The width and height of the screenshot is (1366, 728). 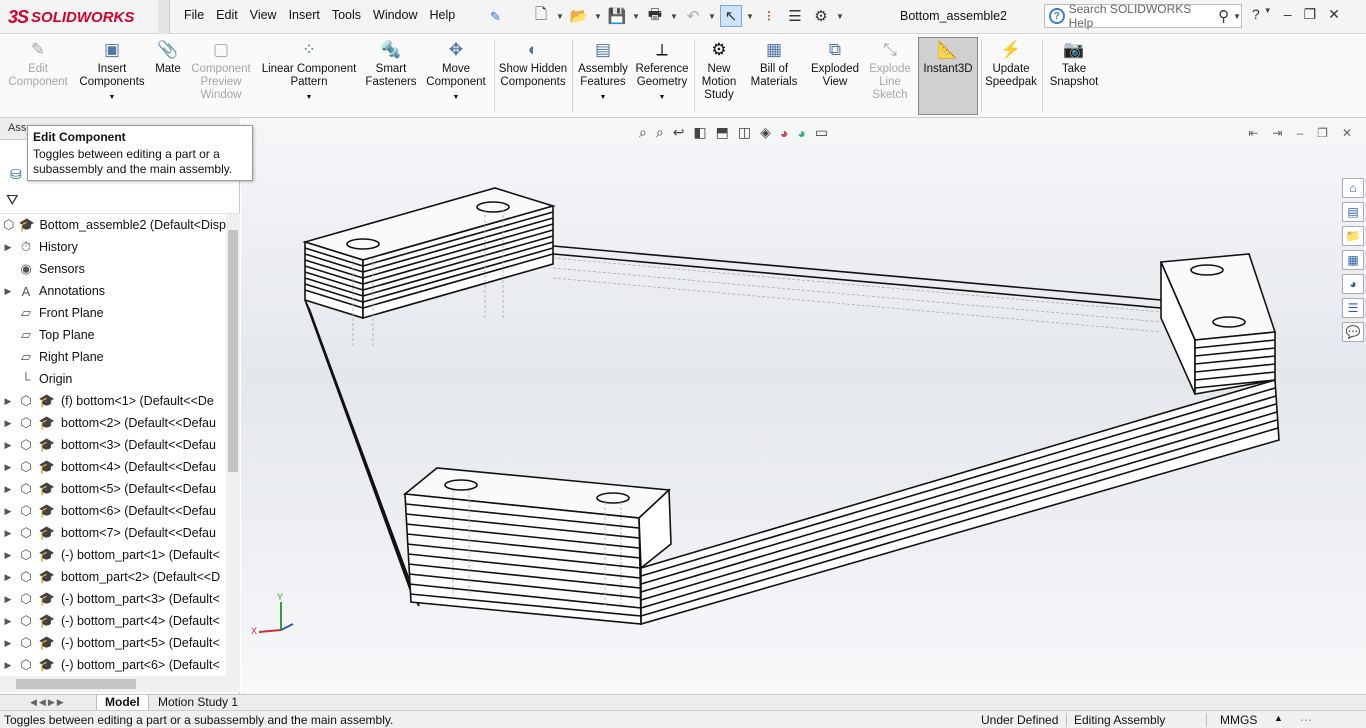 I want to click on tree-root: ⬡ 🎓 Bottom_assemble2 (Default<Disp, so click(x=113, y=225).